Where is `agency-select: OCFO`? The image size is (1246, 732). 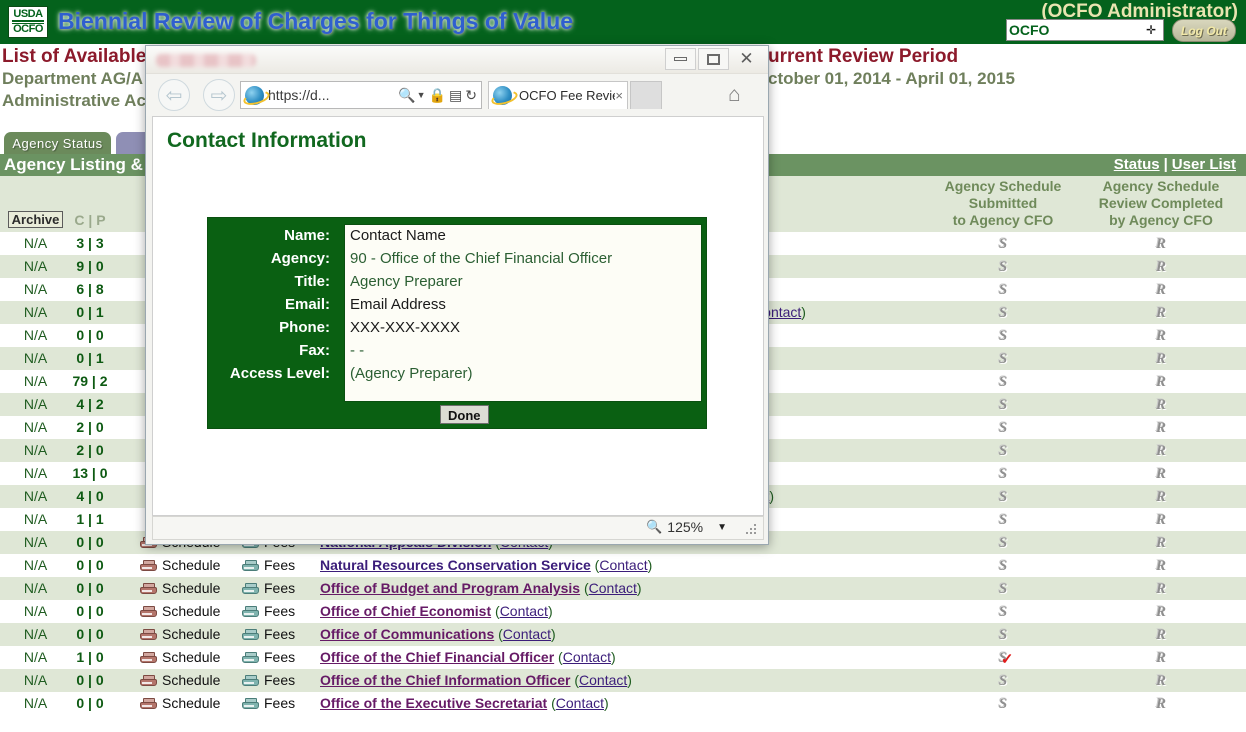 agency-select: OCFO is located at coordinates (1085, 30).